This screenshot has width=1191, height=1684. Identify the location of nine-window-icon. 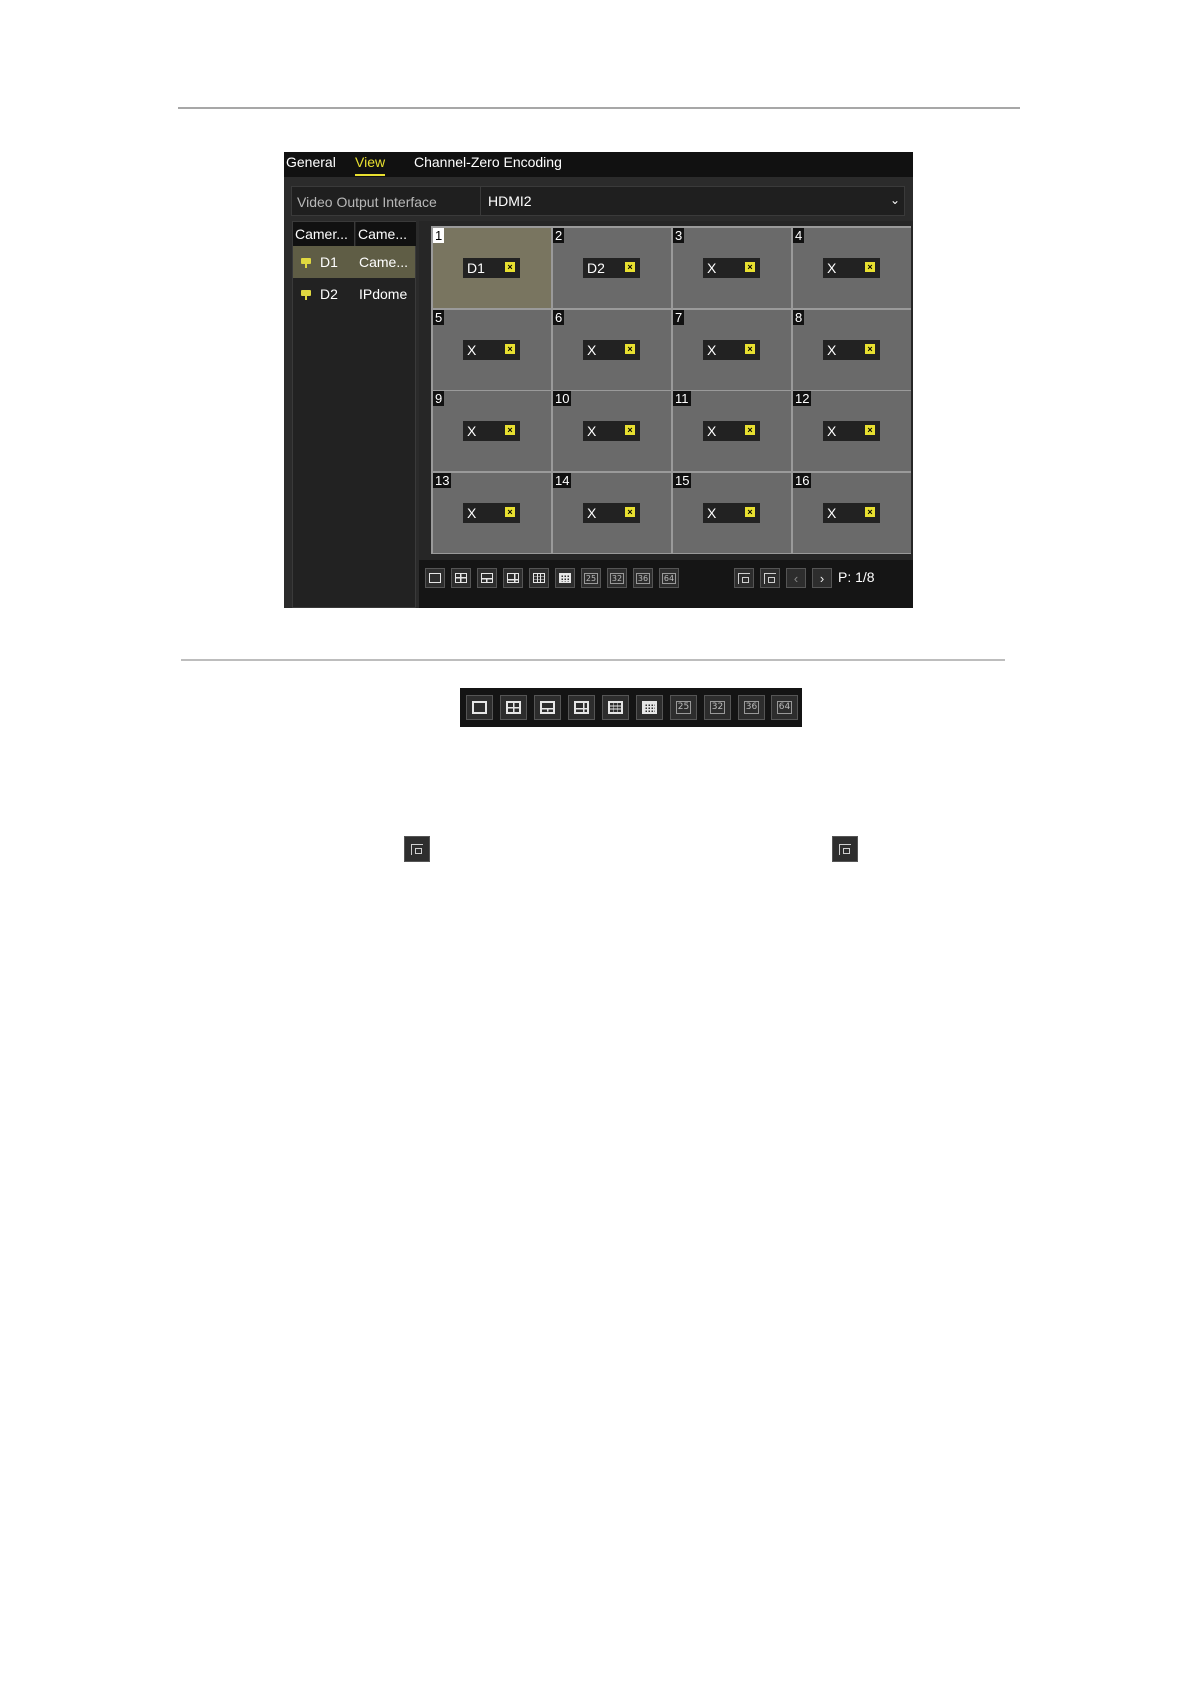
(539, 578).